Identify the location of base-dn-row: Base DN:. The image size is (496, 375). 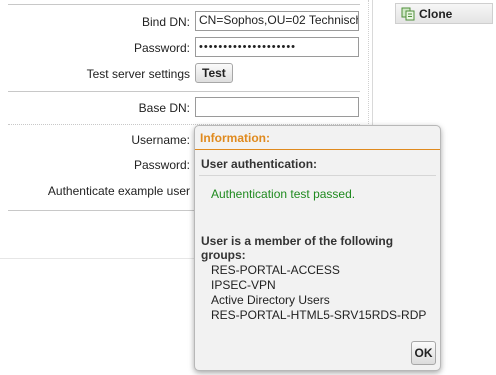
(184, 108).